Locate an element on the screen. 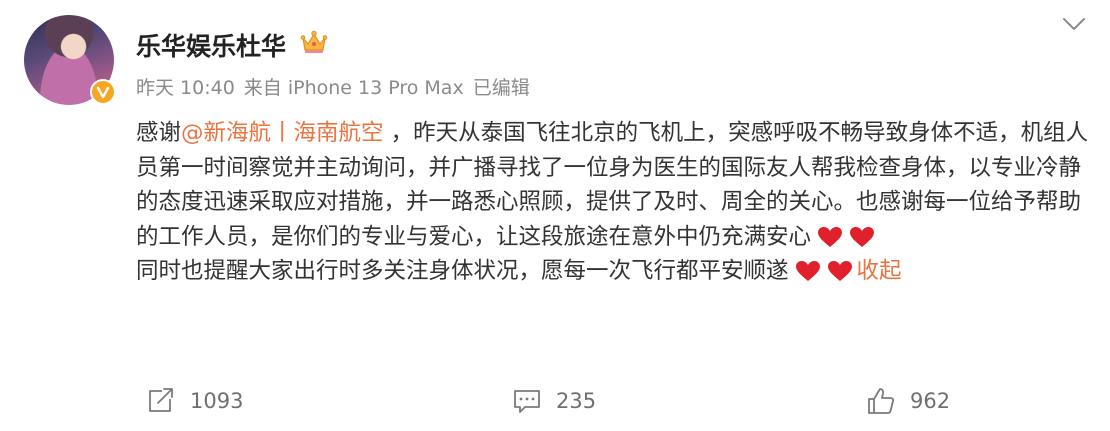 The height and width of the screenshot is (431, 1110). post-text-paragraph-2: 同时也提醒大家出行时多关注身体状况，愿每一次飞行都平安顺遂 is located at coordinates (462, 271).